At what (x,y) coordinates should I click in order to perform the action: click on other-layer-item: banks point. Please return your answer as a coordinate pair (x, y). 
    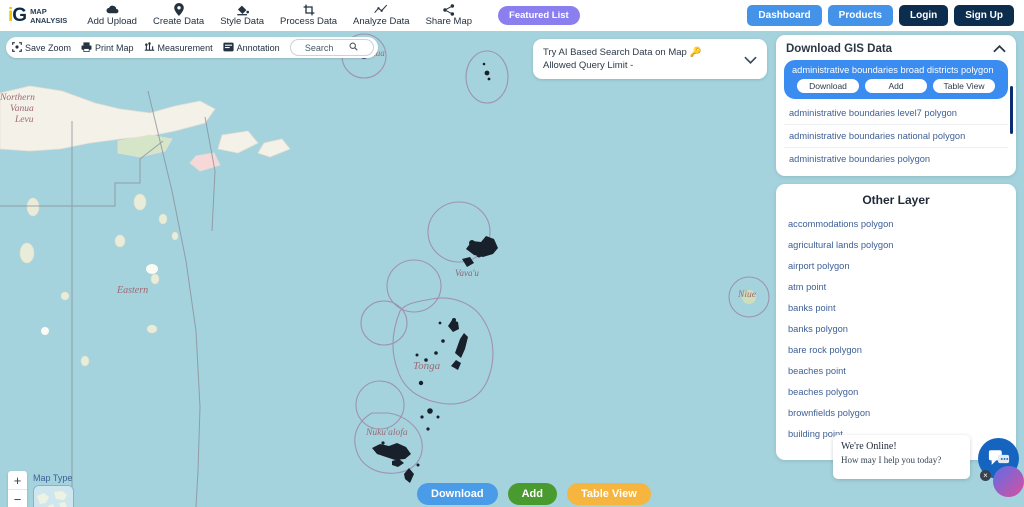
    Looking at the image, I should click on (896, 307).